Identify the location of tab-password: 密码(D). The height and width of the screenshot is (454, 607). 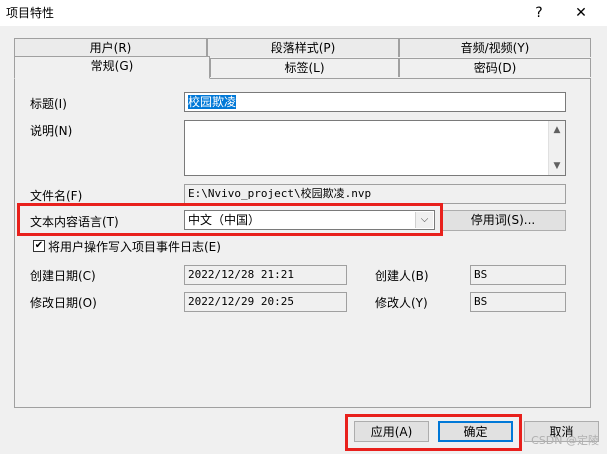
(495, 67).